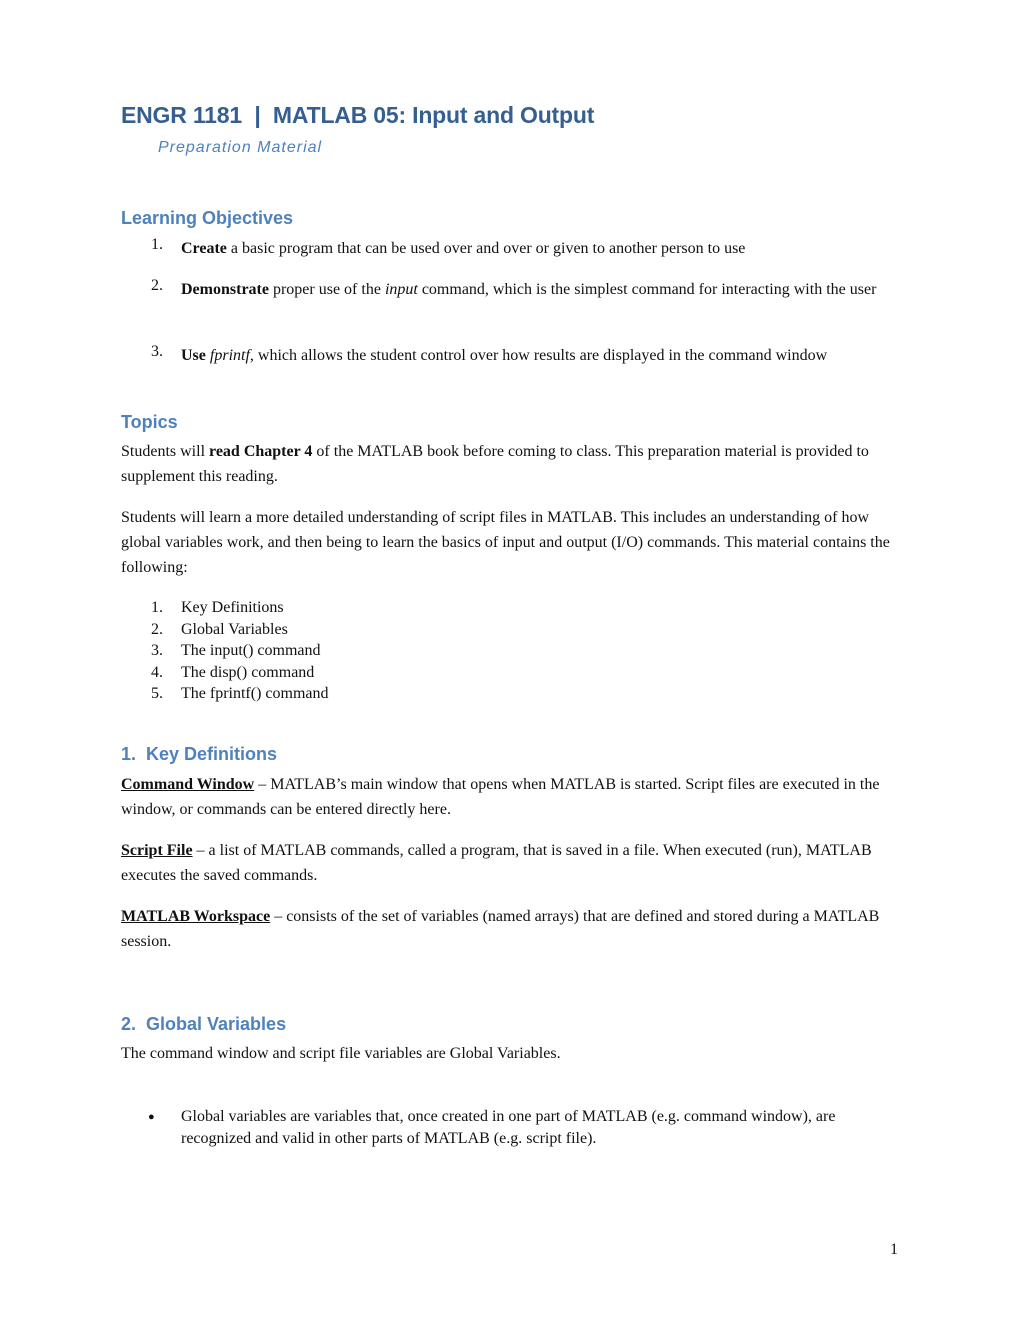 This screenshot has height=1320, width=1020. Describe the element at coordinates (248, 672) in the screenshot. I see `list-item-text: The disp() command` at that location.